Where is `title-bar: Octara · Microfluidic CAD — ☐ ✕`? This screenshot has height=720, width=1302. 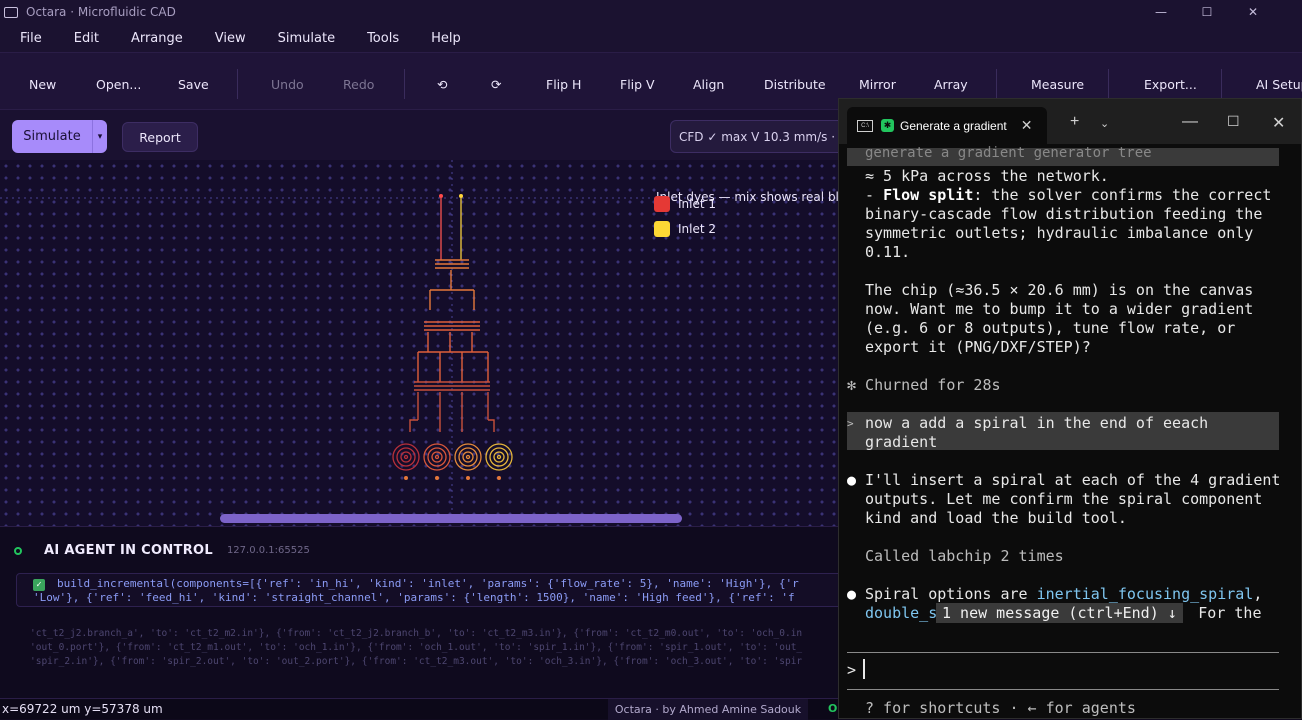 title-bar: Octara · Microfluidic CAD — ☐ ✕ is located at coordinates (651, 12).